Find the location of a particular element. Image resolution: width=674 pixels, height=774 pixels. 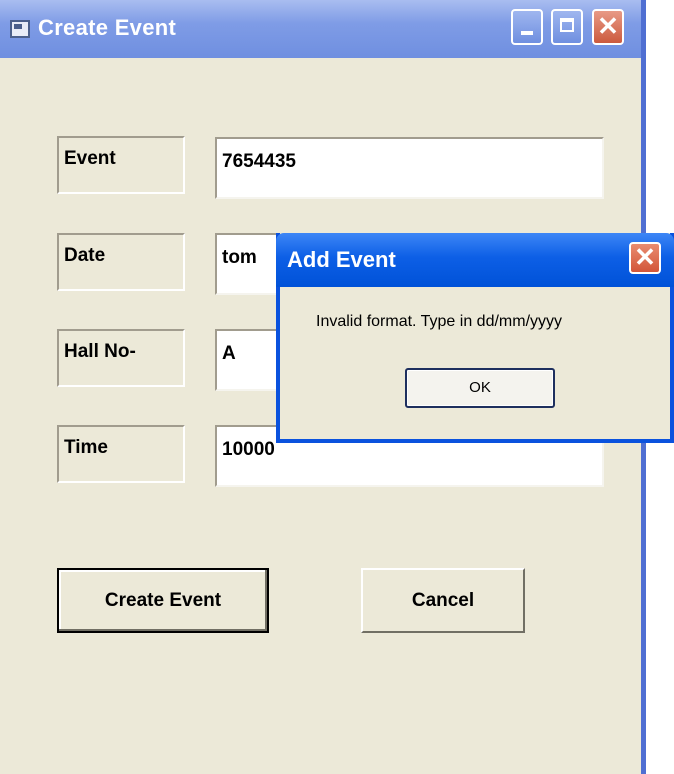

dialog-message: Invalid format. Type in dd/mm/yyyy is located at coordinates (439, 321).